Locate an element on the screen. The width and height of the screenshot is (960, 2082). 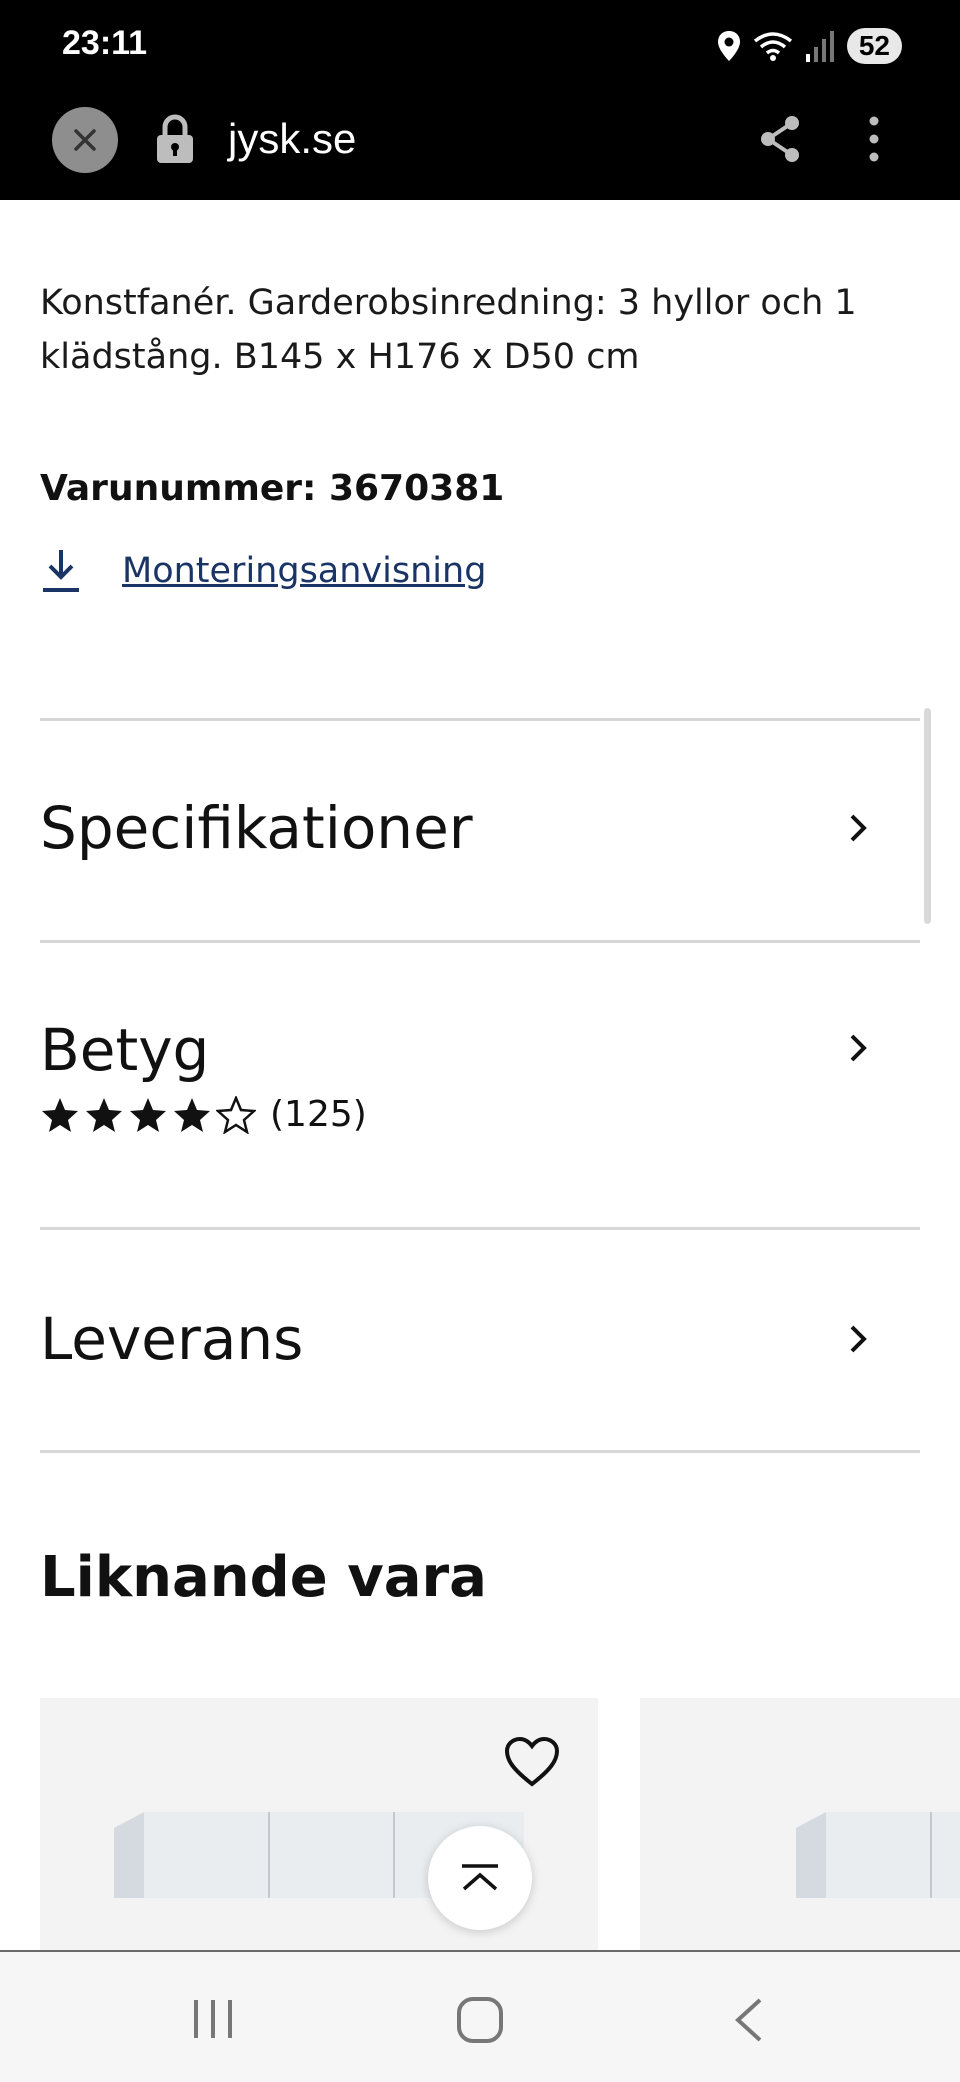
status-time: 23:11 is located at coordinates (105, 43).